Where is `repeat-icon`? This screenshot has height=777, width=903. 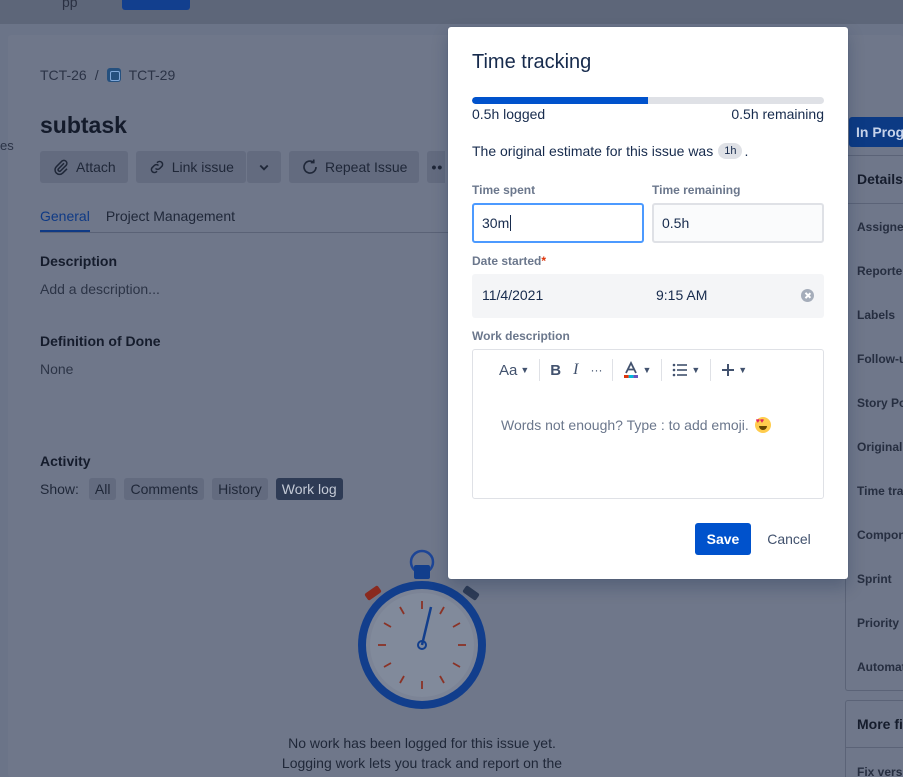
repeat-icon is located at coordinates (310, 166).